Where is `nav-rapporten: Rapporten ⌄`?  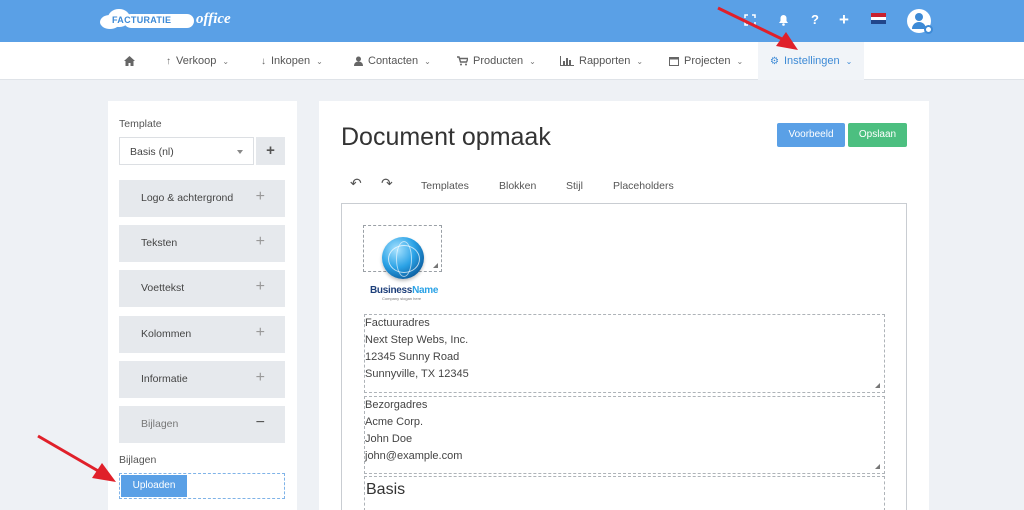 nav-rapporten: Rapporten ⌄ is located at coordinates (601, 61).